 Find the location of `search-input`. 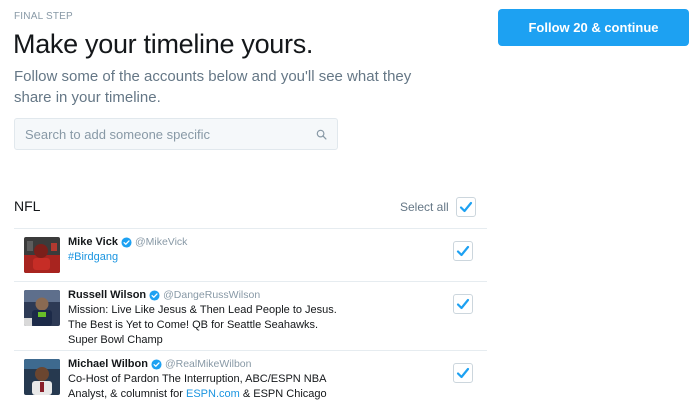

search-input is located at coordinates (170, 134).